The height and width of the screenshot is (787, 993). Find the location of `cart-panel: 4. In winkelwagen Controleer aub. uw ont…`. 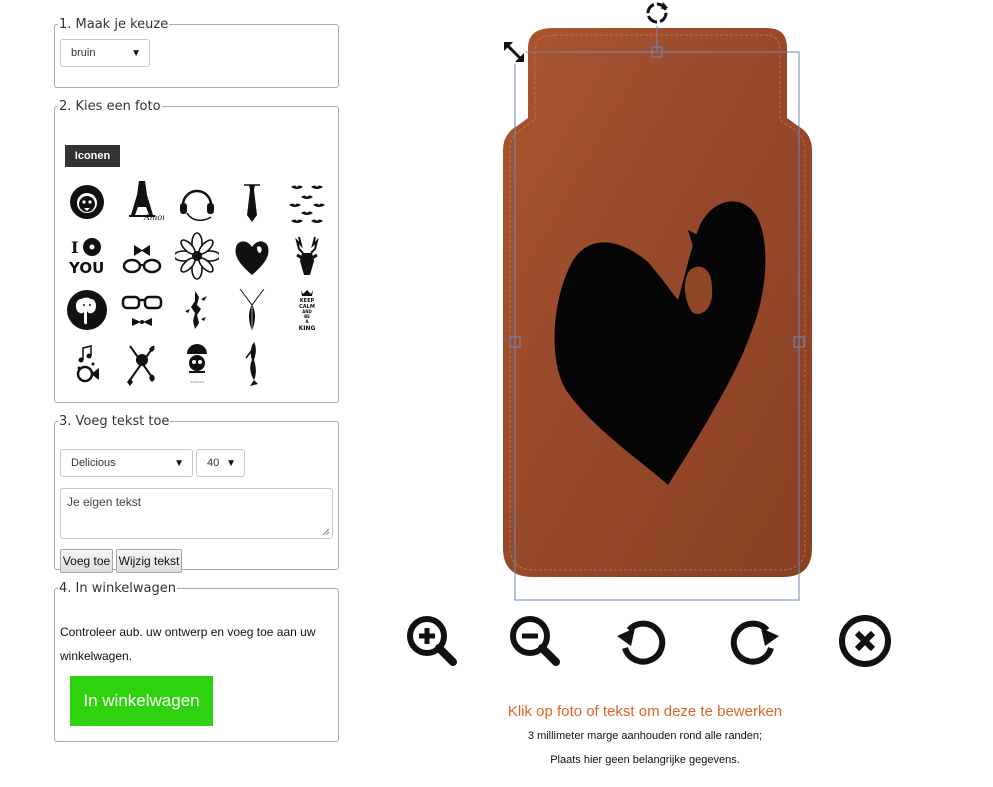

cart-panel: 4. In winkelwagen Controleer aub. uw ont… is located at coordinates (196, 661).